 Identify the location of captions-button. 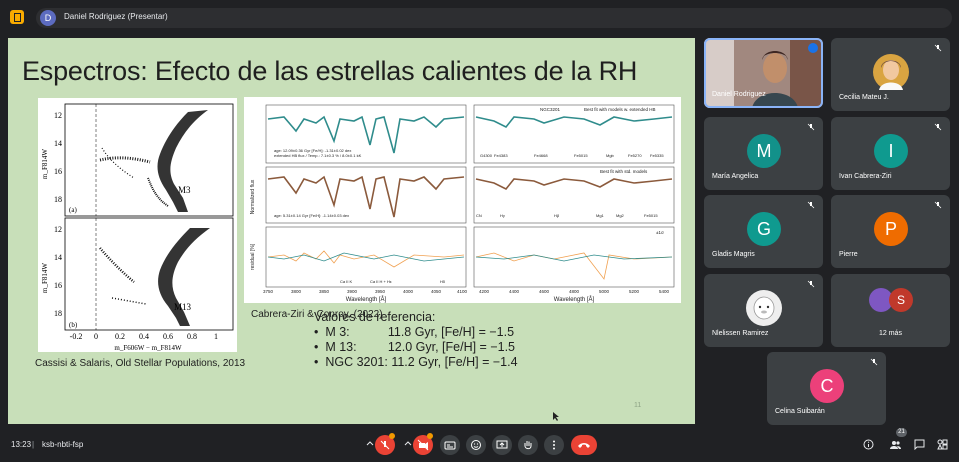
(450, 445).